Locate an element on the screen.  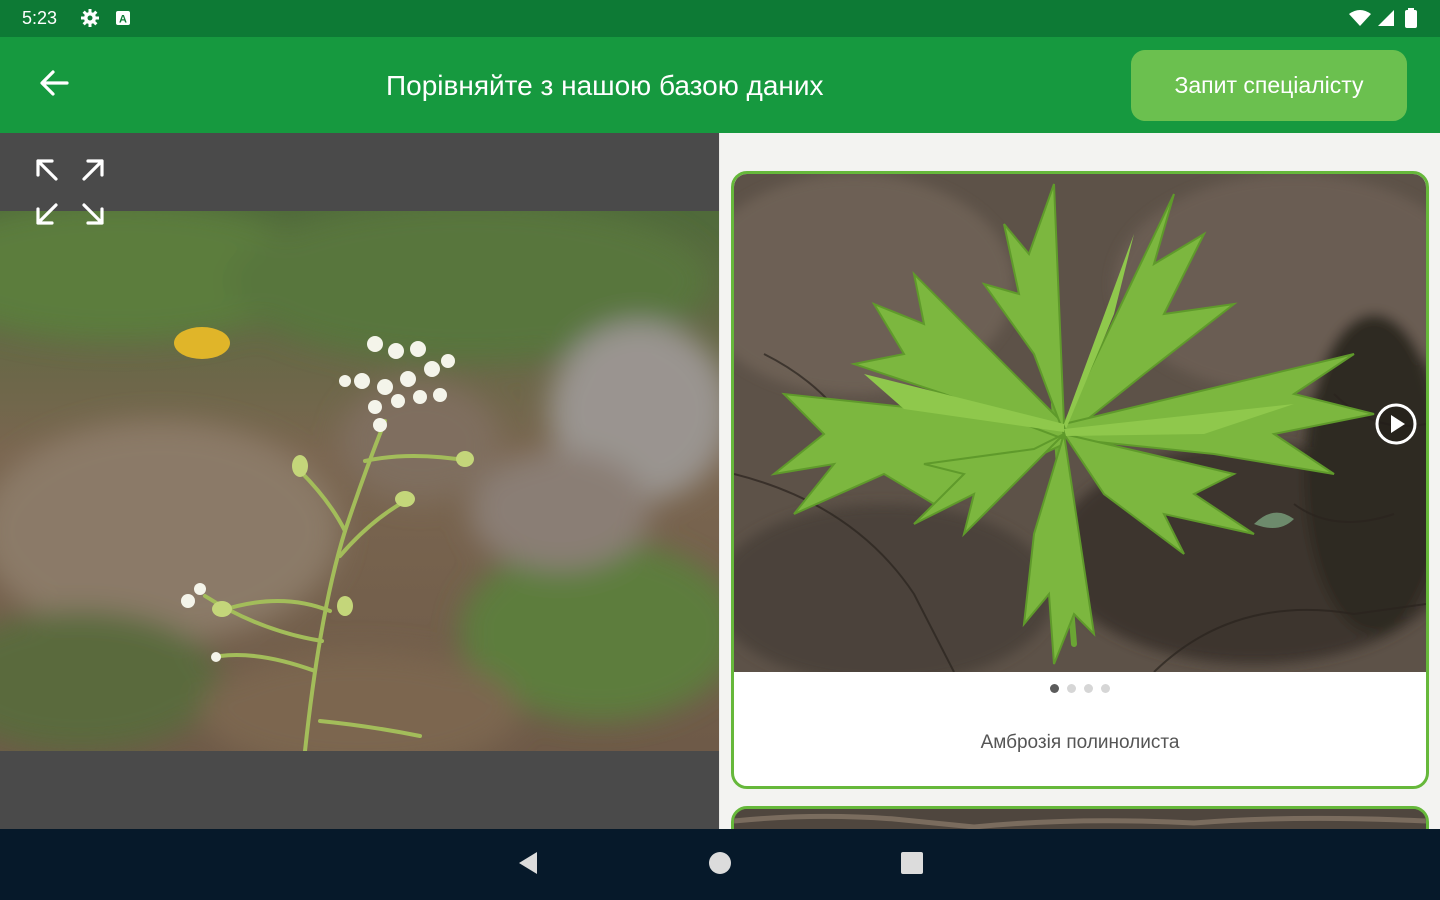
back-button is located at coordinates (54, 85).